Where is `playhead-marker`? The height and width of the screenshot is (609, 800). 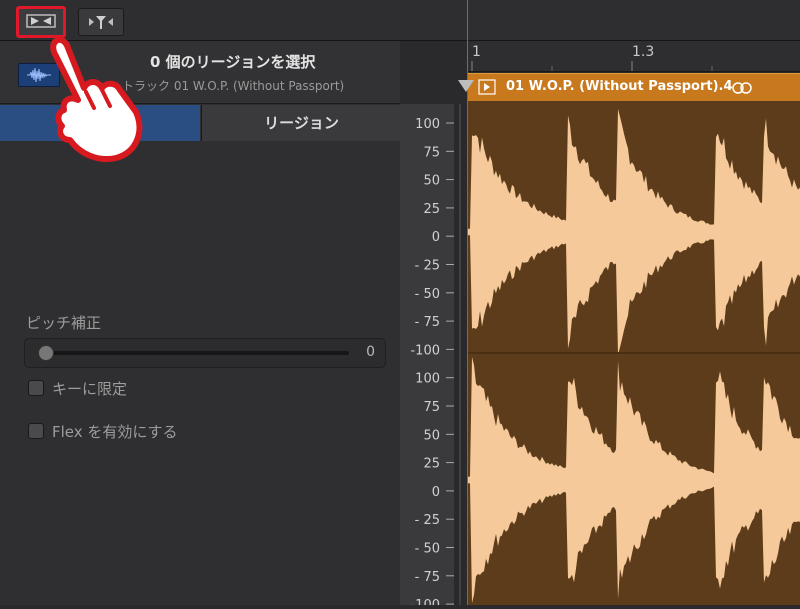
playhead-marker is located at coordinates (466, 86).